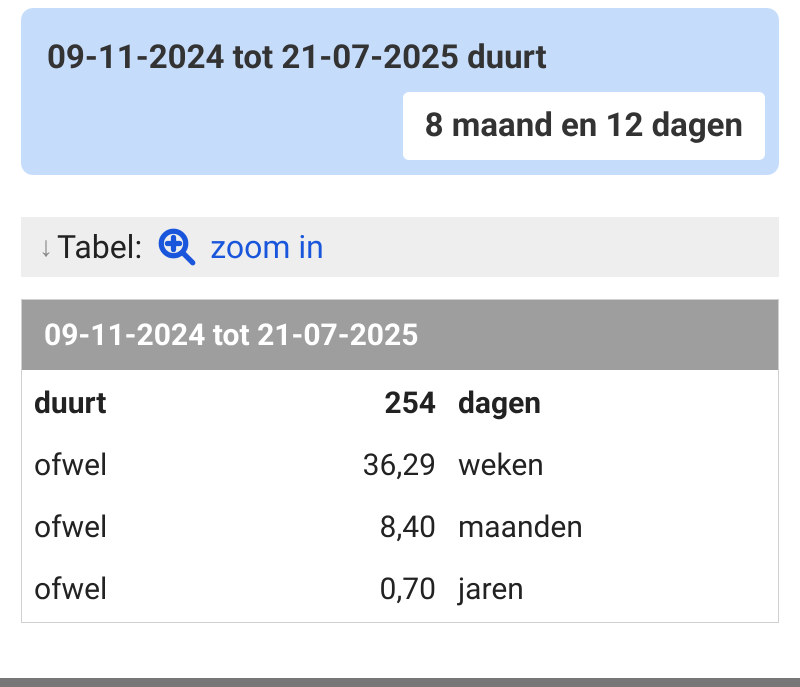 Image resolution: width=800 pixels, height=687 pixels. Describe the element at coordinates (409, 403) in the screenshot. I see `row-value: 254` at that location.